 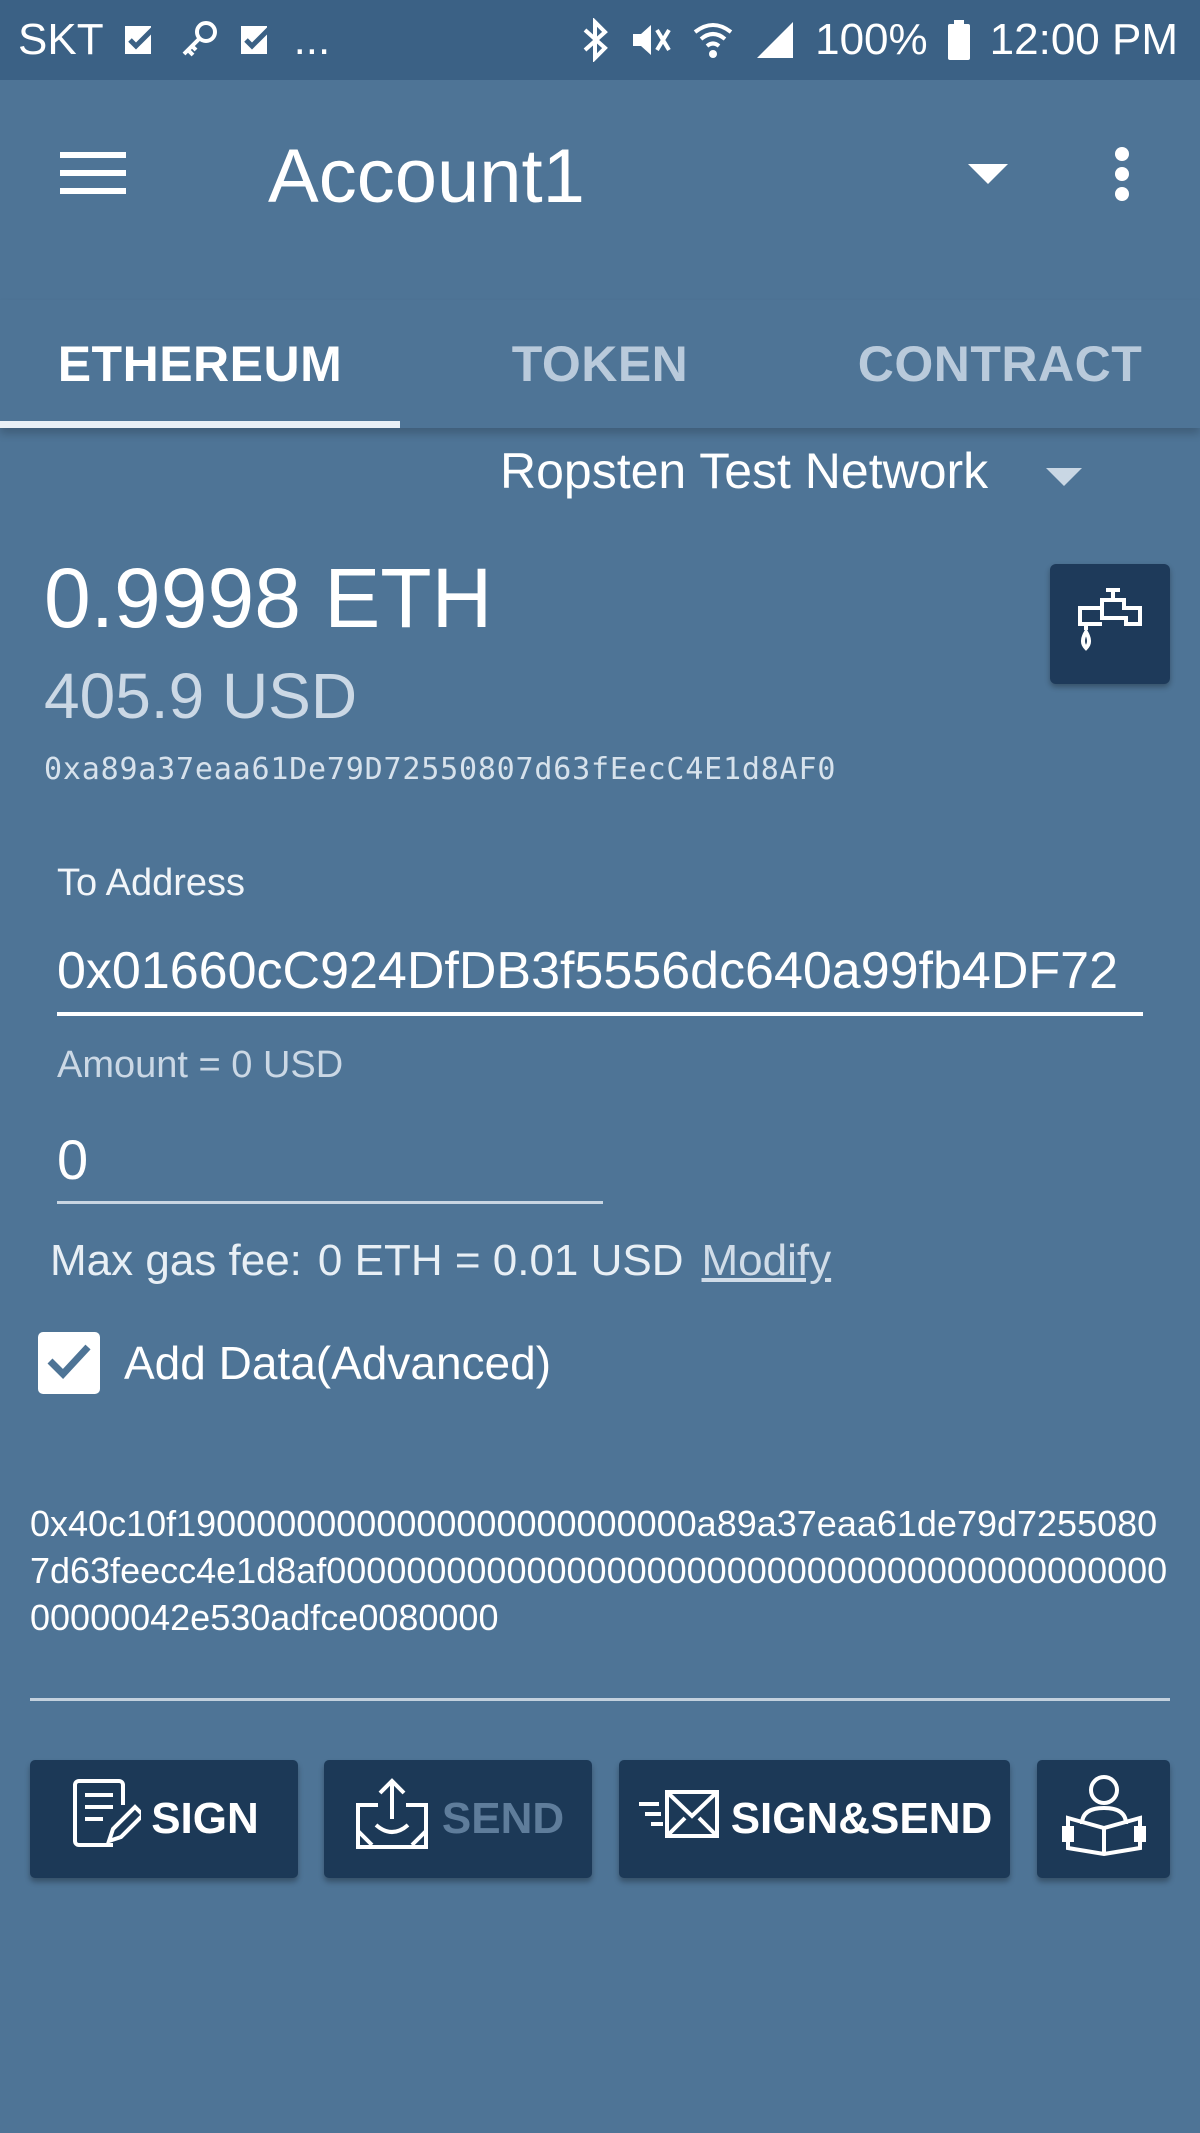 What do you see at coordinates (861, 1818) in the screenshot?
I see `sign-and-send-label: SIGN&SEND` at bounding box center [861, 1818].